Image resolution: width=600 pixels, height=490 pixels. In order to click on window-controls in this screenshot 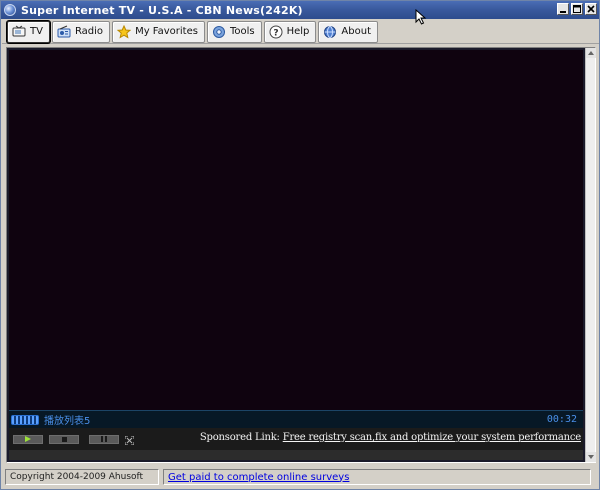, I will do `click(577, 9)`.